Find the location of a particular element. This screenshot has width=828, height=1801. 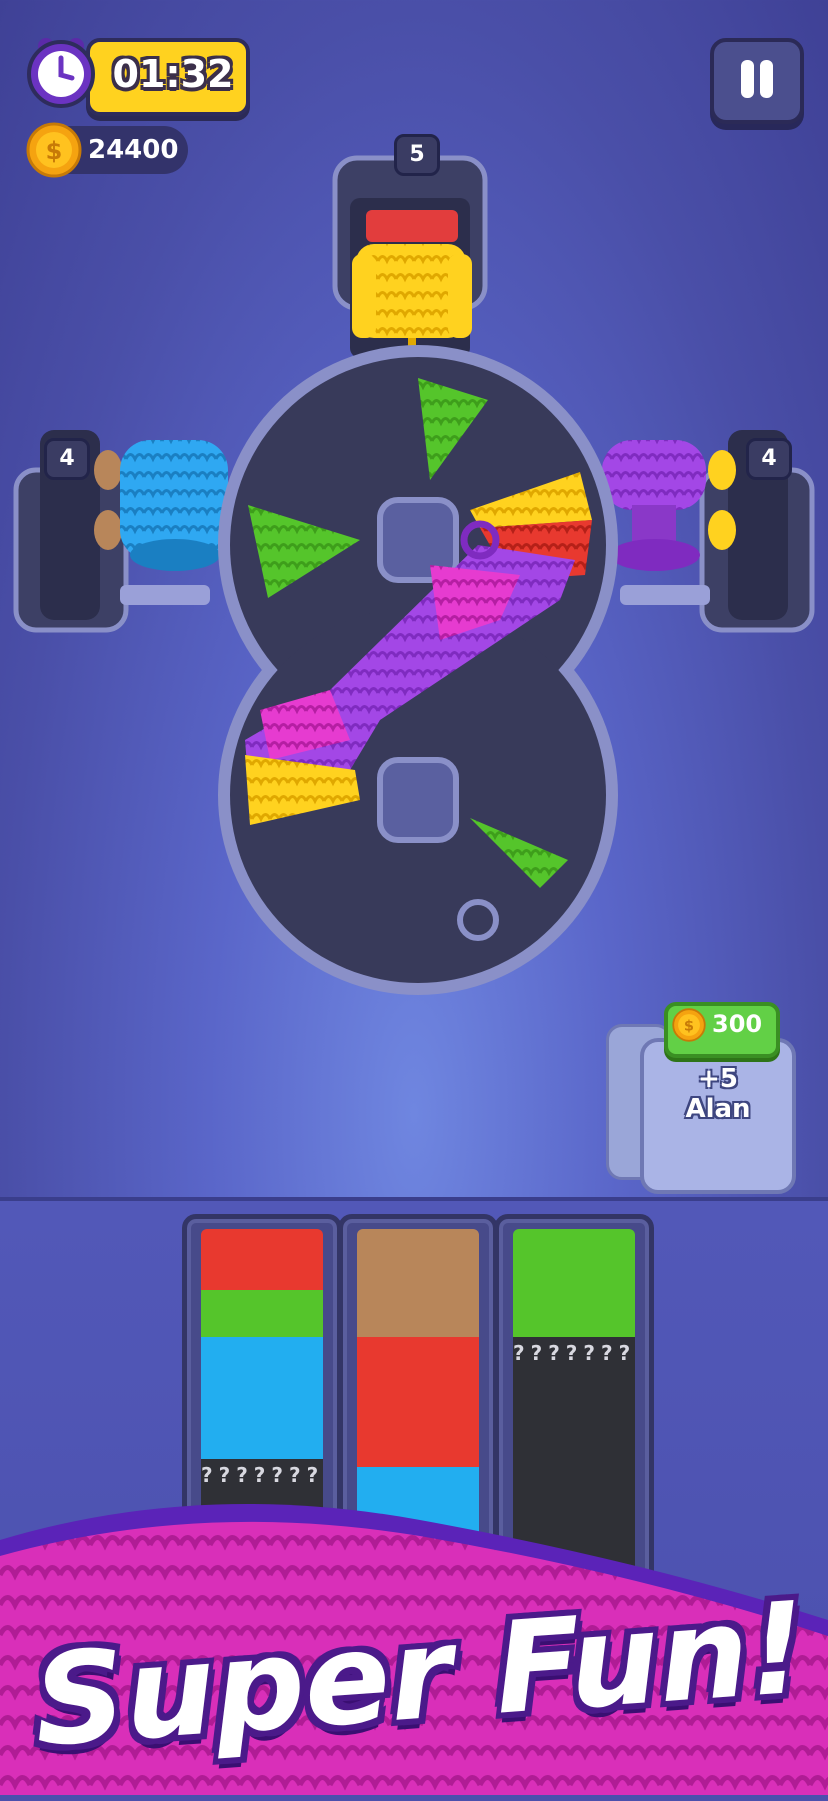

alarm-clock-icon is located at coordinates (61, 73).